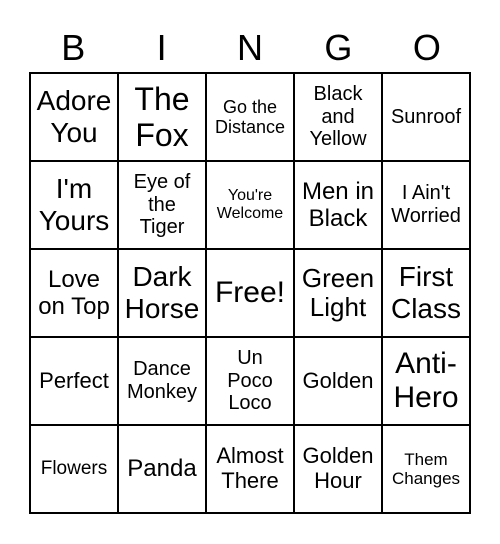 Image resolution: width=500 pixels, height=544 pixels. What do you see at coordinates (162, 205) in the screenshot?
I see `bingo-cell: Eye of the Tiger` at bounding box center [162, 205].